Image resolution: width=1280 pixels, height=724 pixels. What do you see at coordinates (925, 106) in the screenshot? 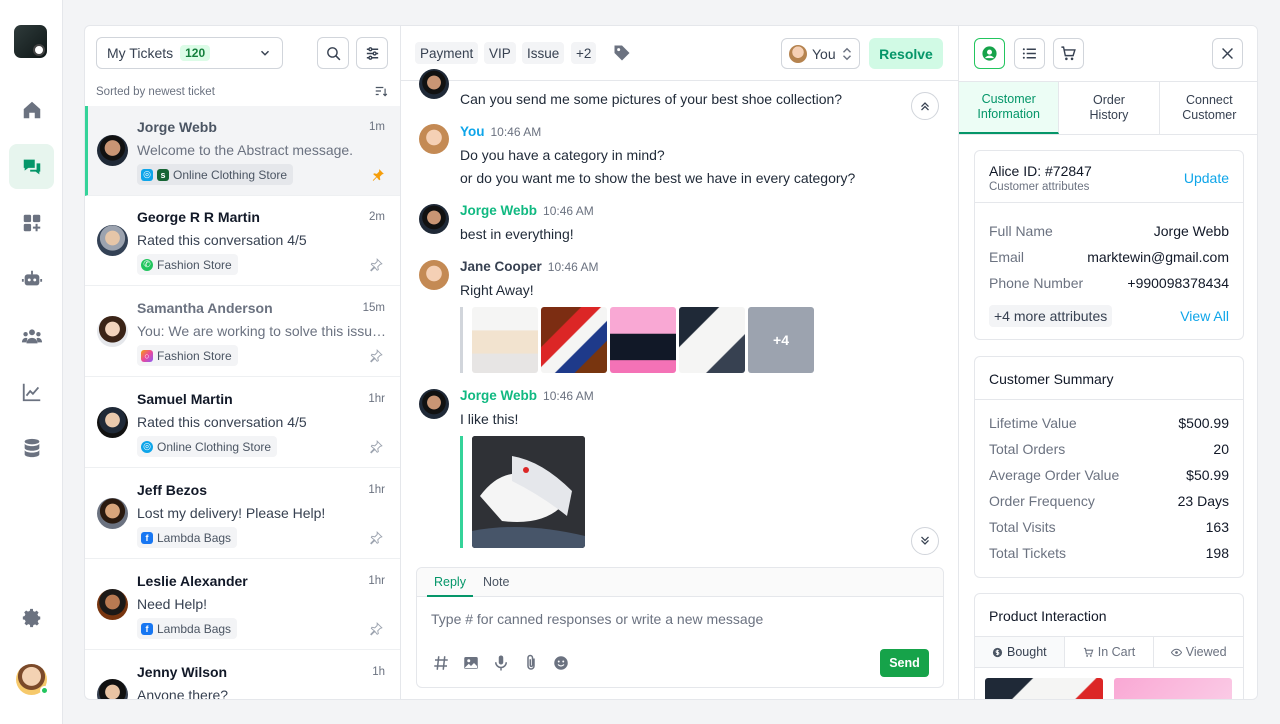
I see `scroll-up-button` at bounding box center [925, 106].